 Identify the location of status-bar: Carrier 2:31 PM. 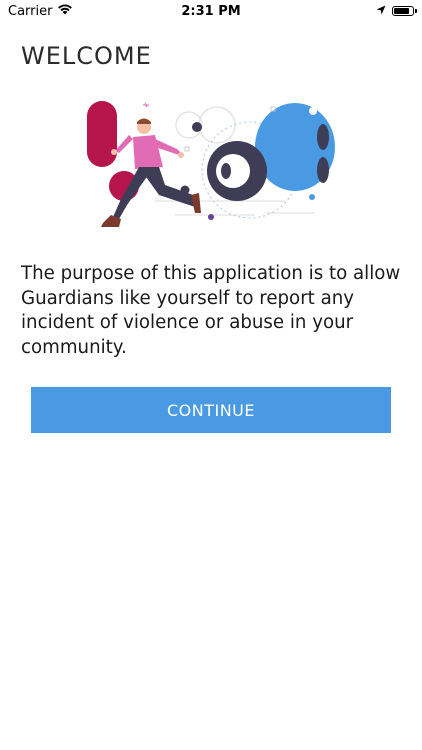
(211, 11).